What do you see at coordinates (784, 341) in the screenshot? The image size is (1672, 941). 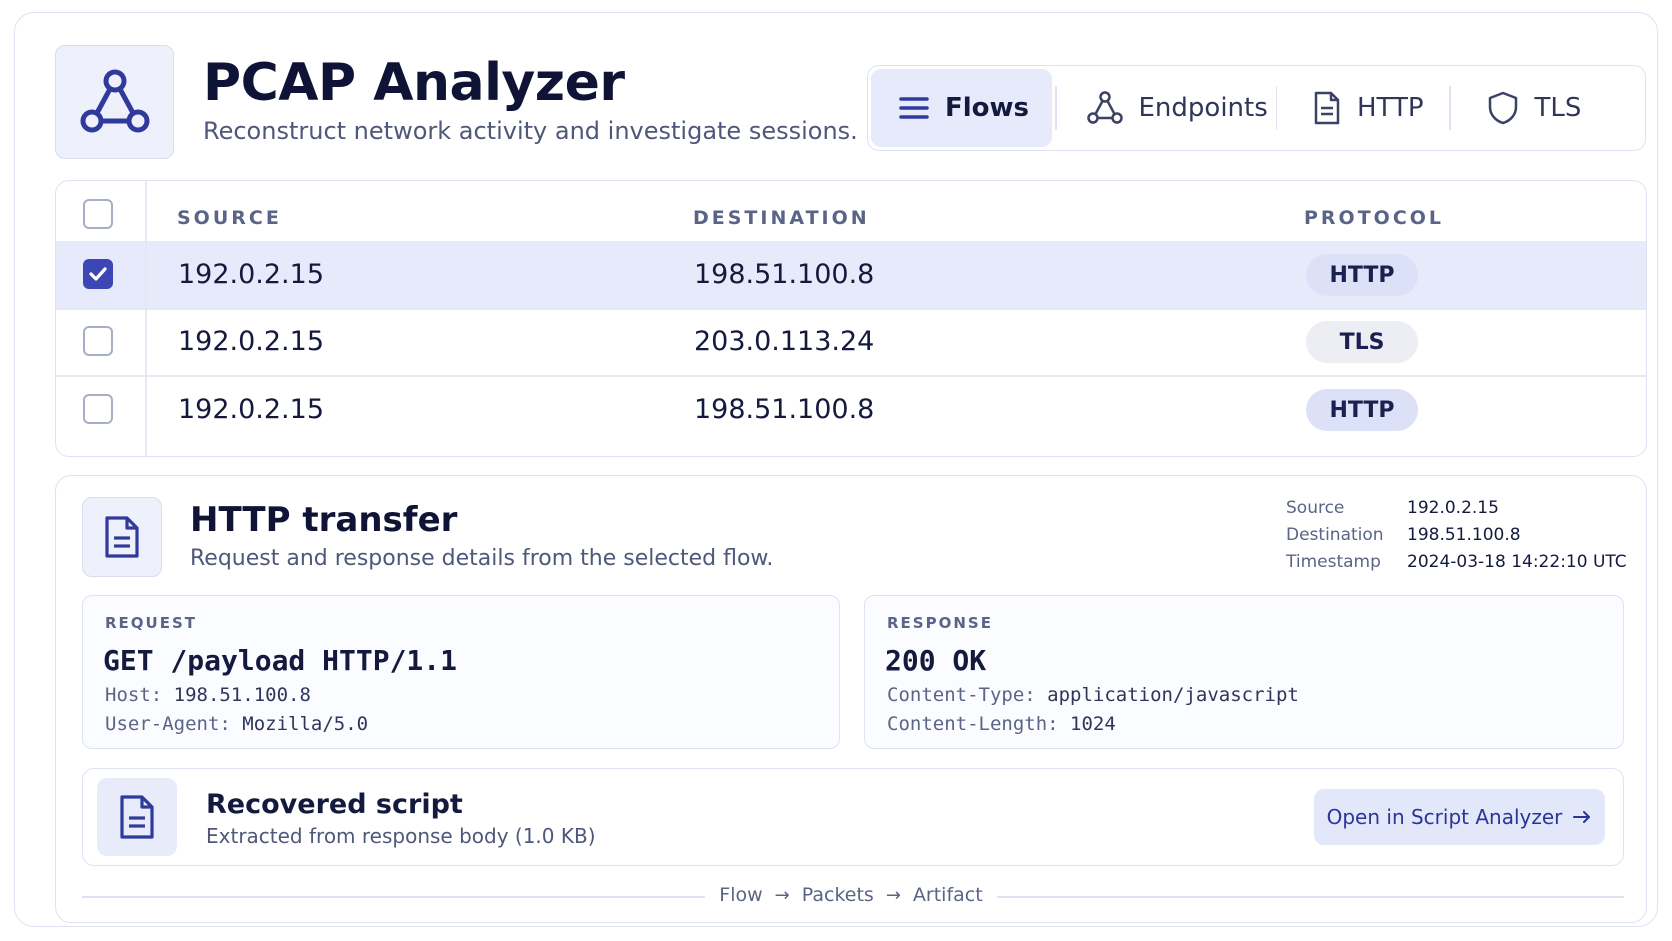 I see `destination-cell: 203.0.113.24` at bounding box center [784, 341].